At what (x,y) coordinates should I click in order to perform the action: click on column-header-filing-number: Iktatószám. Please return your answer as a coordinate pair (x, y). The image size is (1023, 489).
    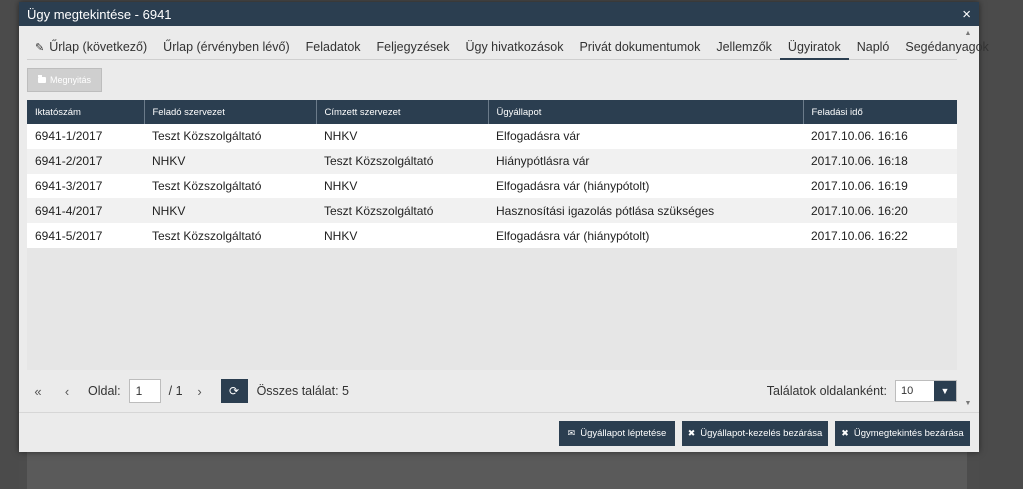
    Looking at the image, I should click on (86, 112).